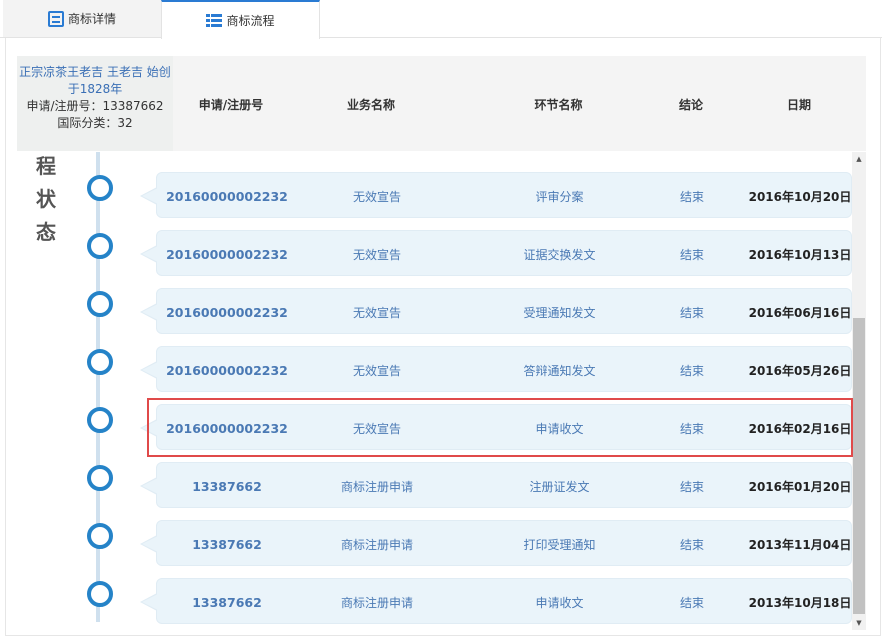 The width and height of the screenshot is (882, 639). Describe the element at coordinates (46, 199) in the screenshot. I see `side-status-char: 状` at that location.